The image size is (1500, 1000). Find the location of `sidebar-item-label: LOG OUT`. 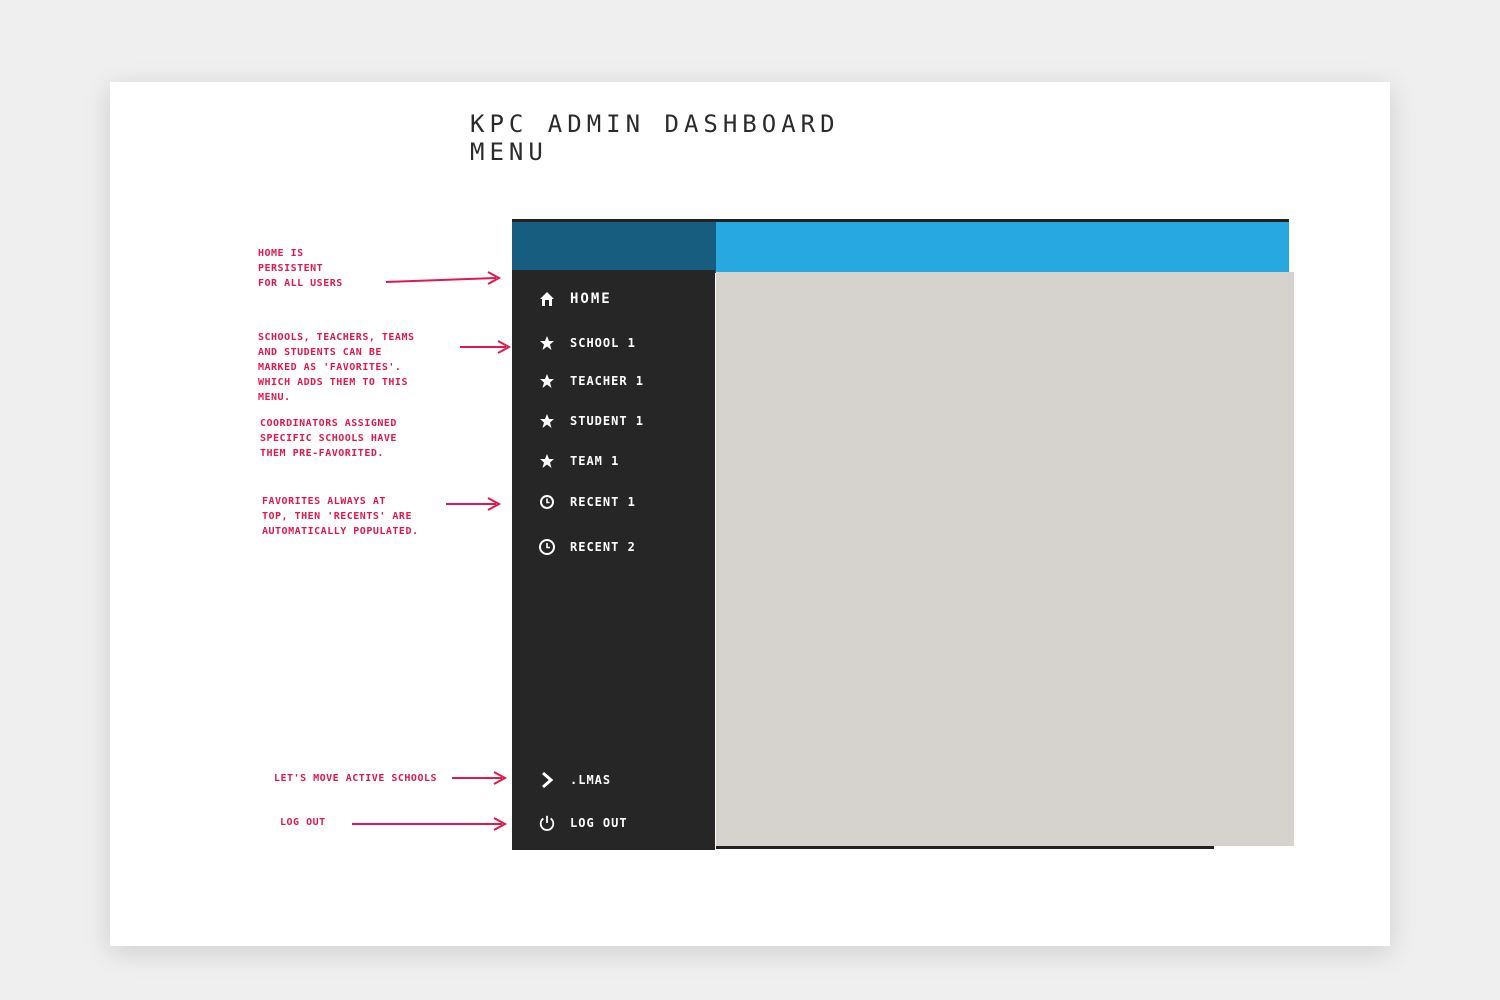

sidebar-item-label: LOG OUT is located at coordinates (599, 823).